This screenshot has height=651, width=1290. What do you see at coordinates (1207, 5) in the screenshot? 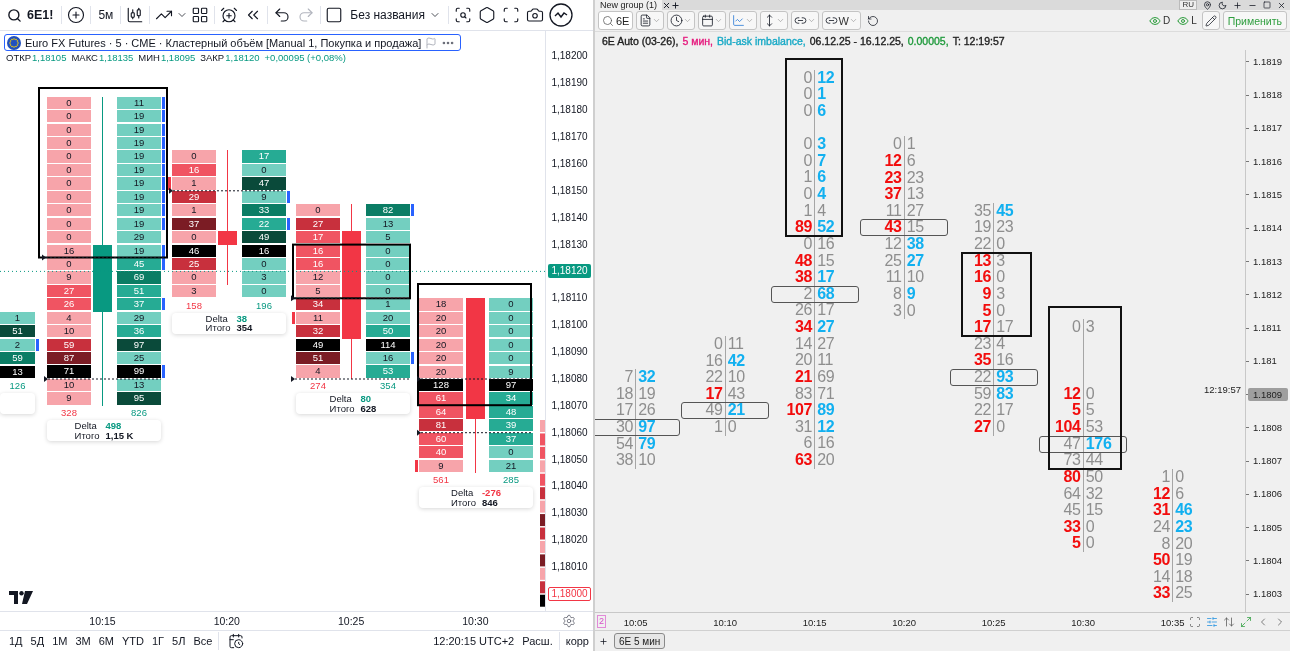
I see `pin-icon` at bounding box center [1207, 5].